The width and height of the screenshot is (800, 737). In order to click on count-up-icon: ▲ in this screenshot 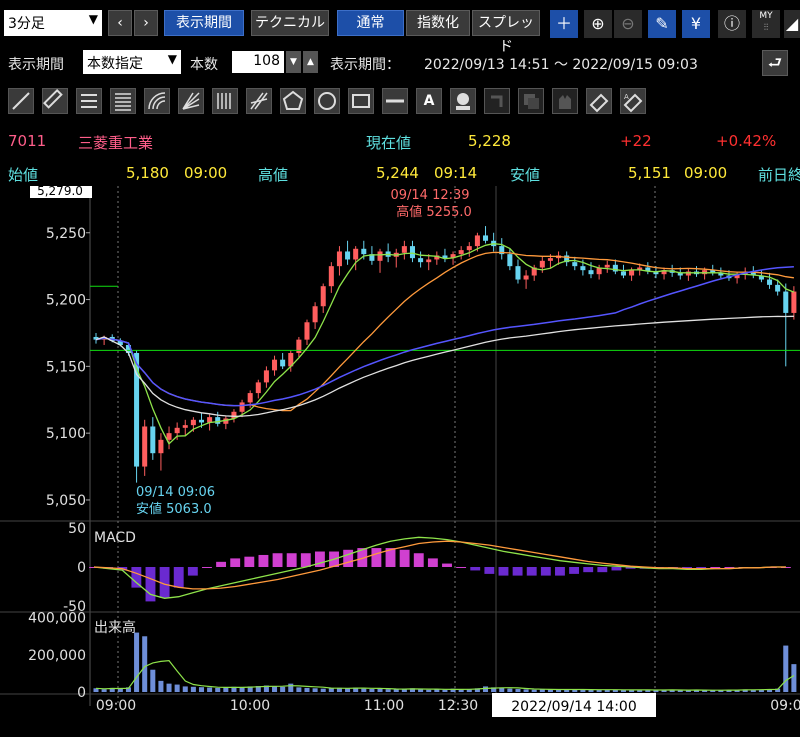, I will do `click(310, 62)`.